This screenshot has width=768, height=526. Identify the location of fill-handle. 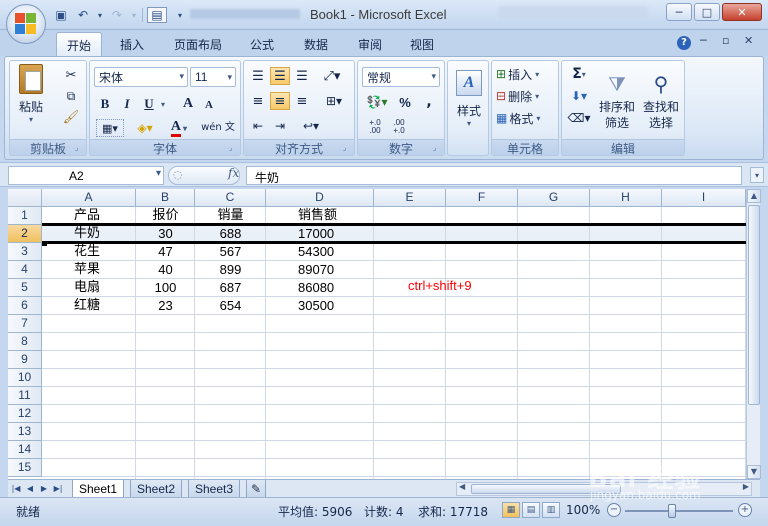
(44, 243).